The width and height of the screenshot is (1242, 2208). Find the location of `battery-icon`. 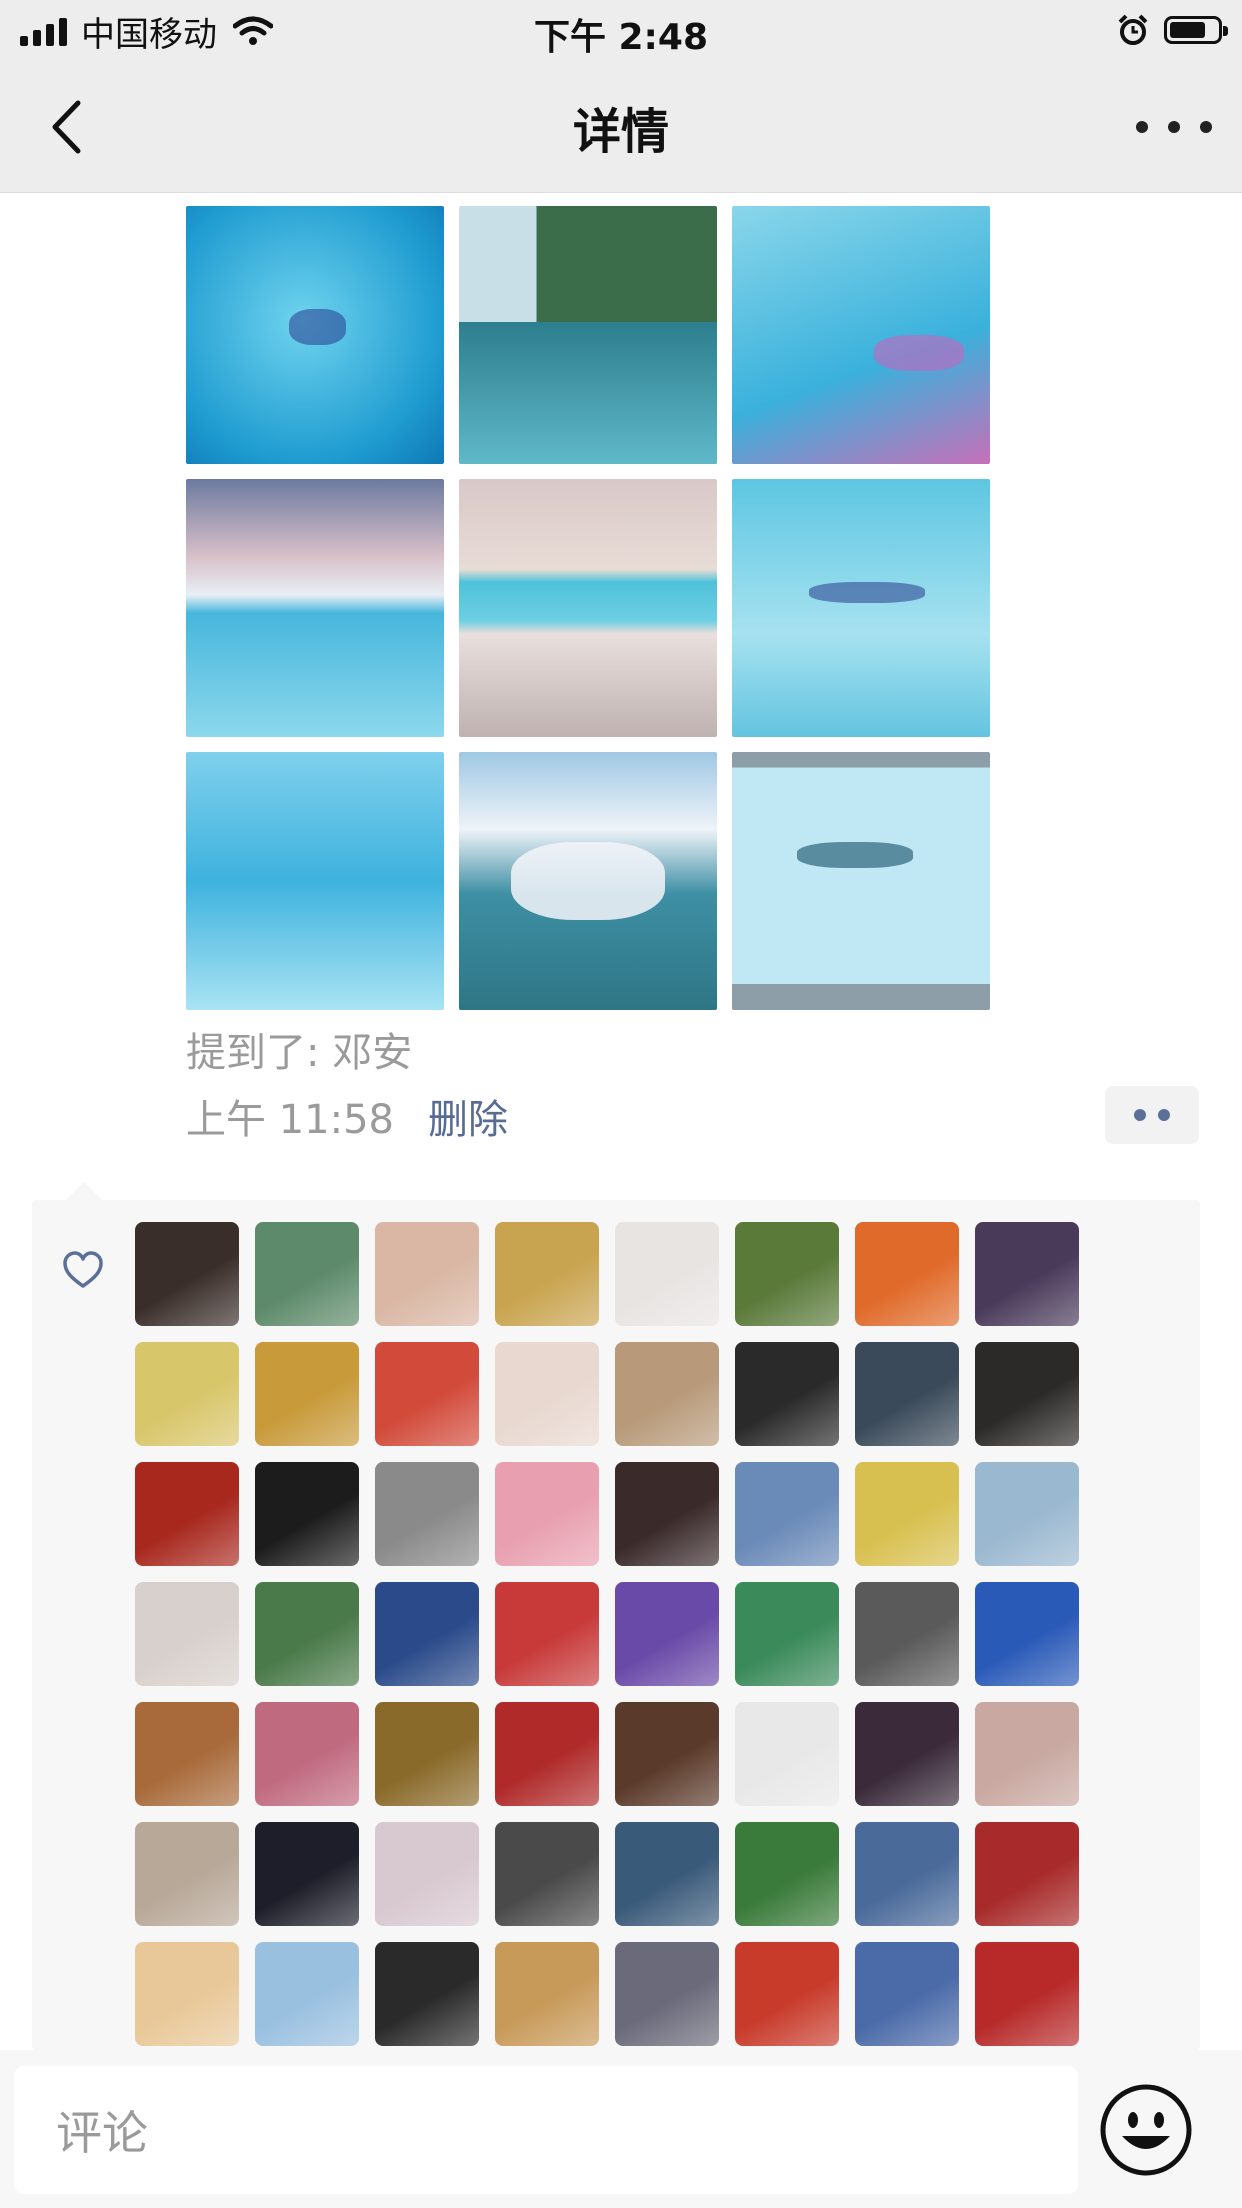

battery-icon is located at coordinates (1196, 30).